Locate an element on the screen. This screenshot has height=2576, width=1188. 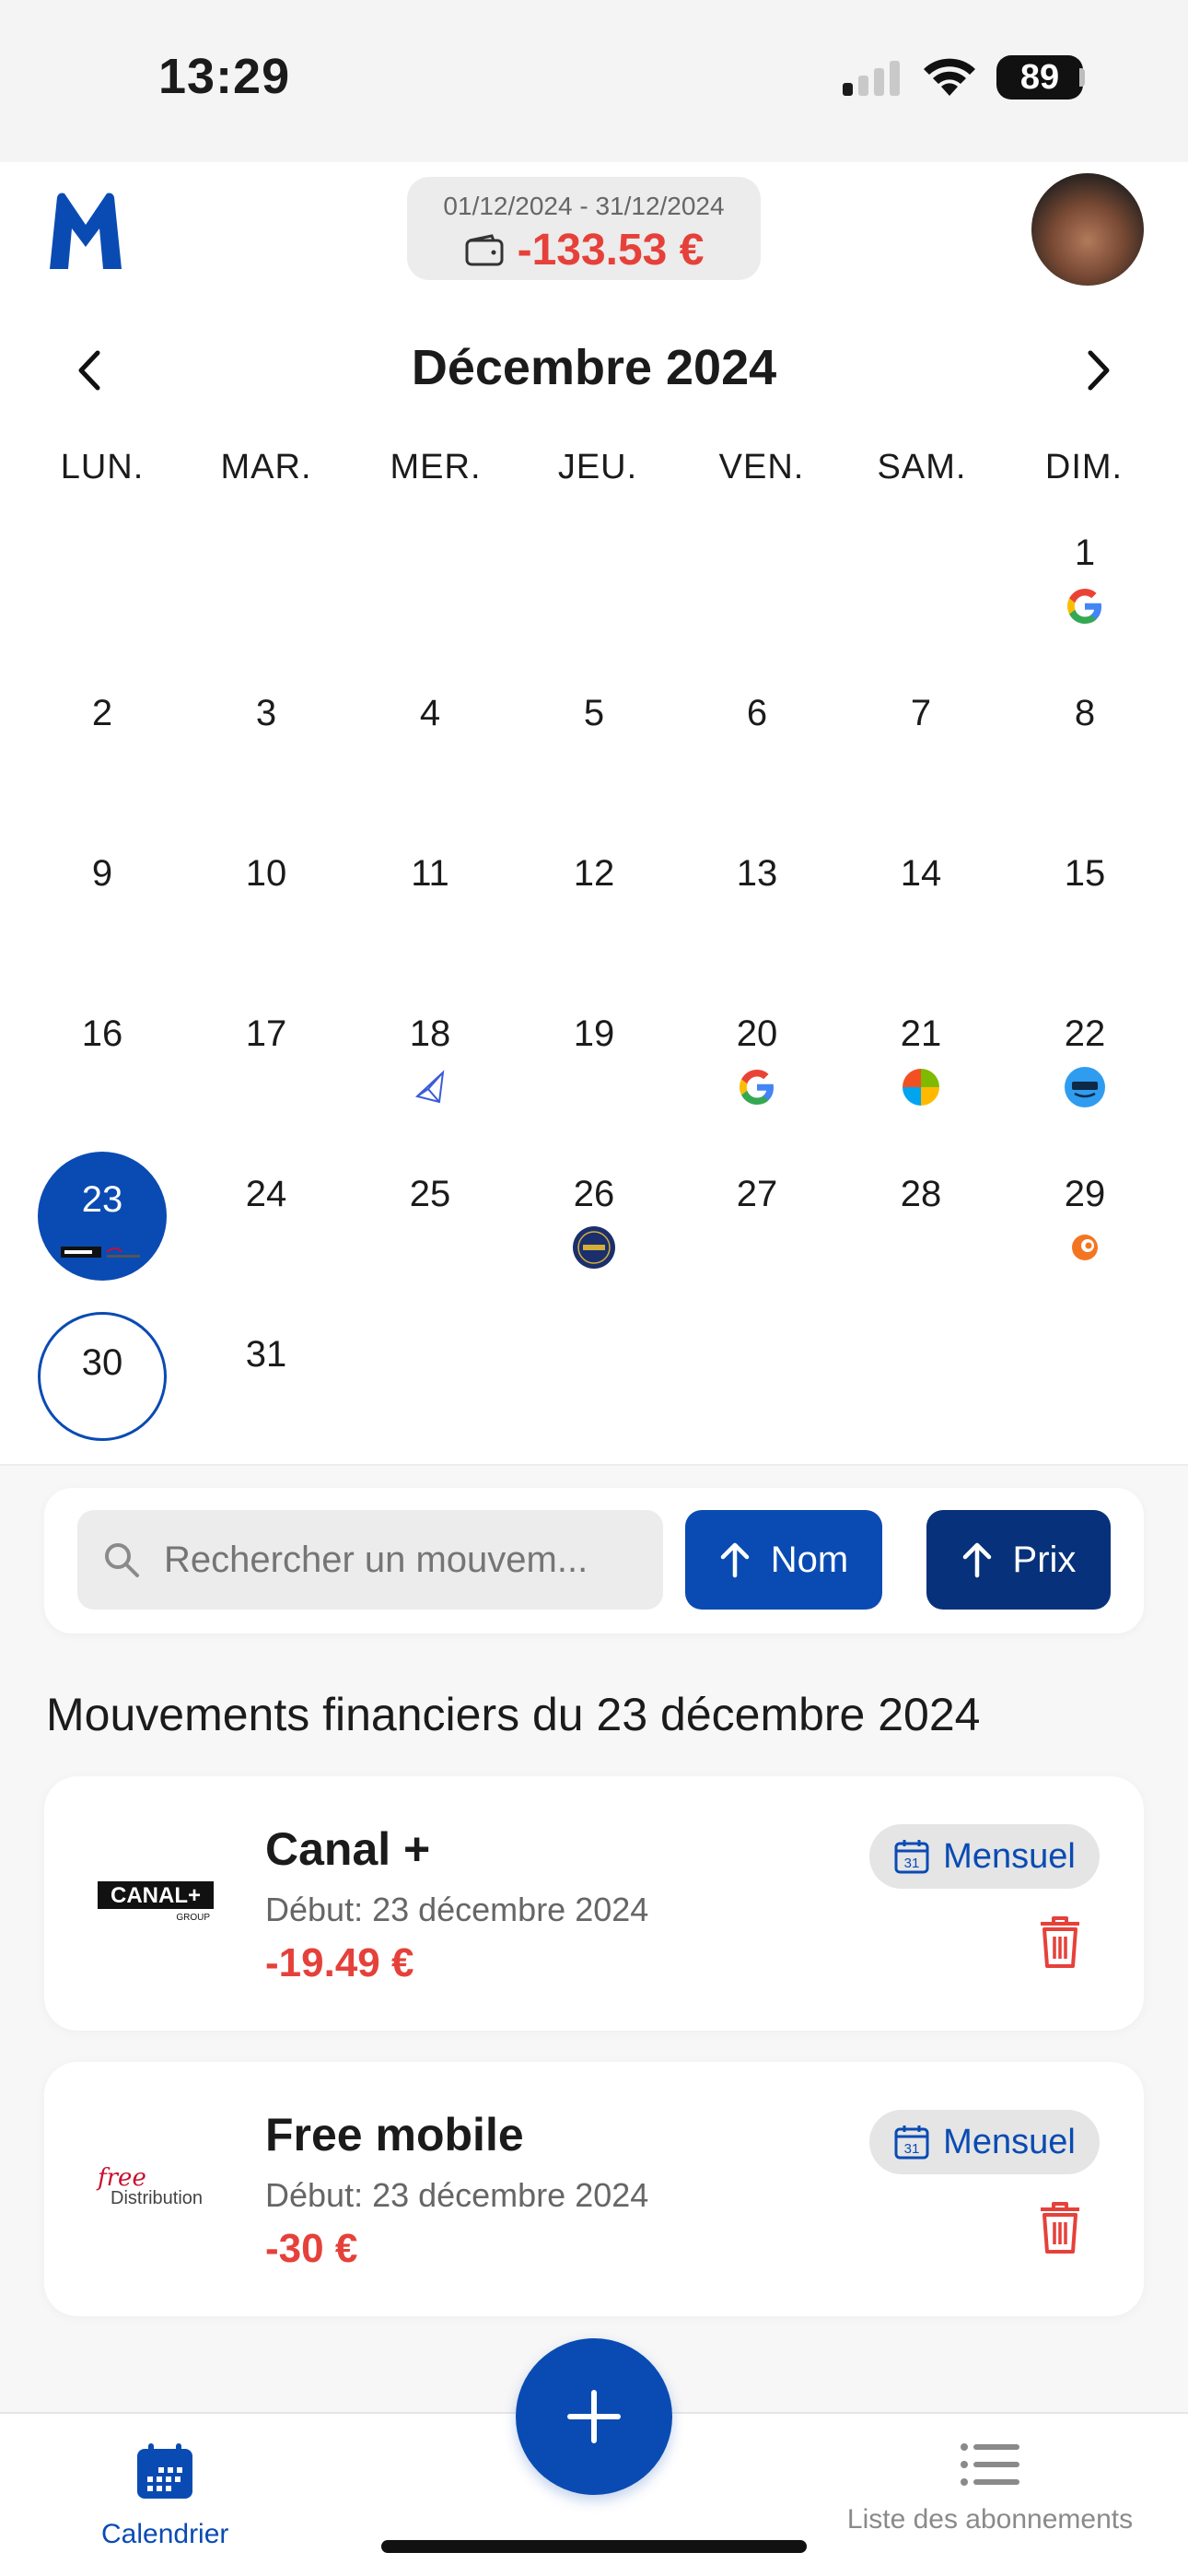
weekday-header: LUN. MAR. MER. JEU. VEN. SAM. DIM. is located at coordinates (594, 471).